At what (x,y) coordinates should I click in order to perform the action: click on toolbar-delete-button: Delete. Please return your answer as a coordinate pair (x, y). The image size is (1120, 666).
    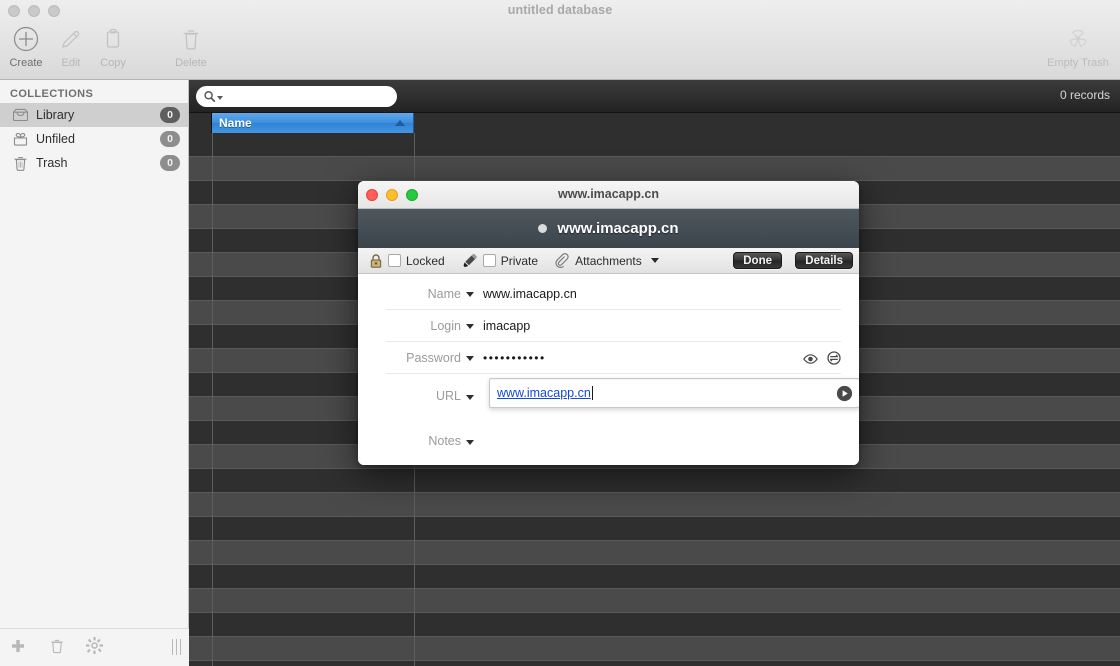
    Looking at the image, I should click on (191, 45).